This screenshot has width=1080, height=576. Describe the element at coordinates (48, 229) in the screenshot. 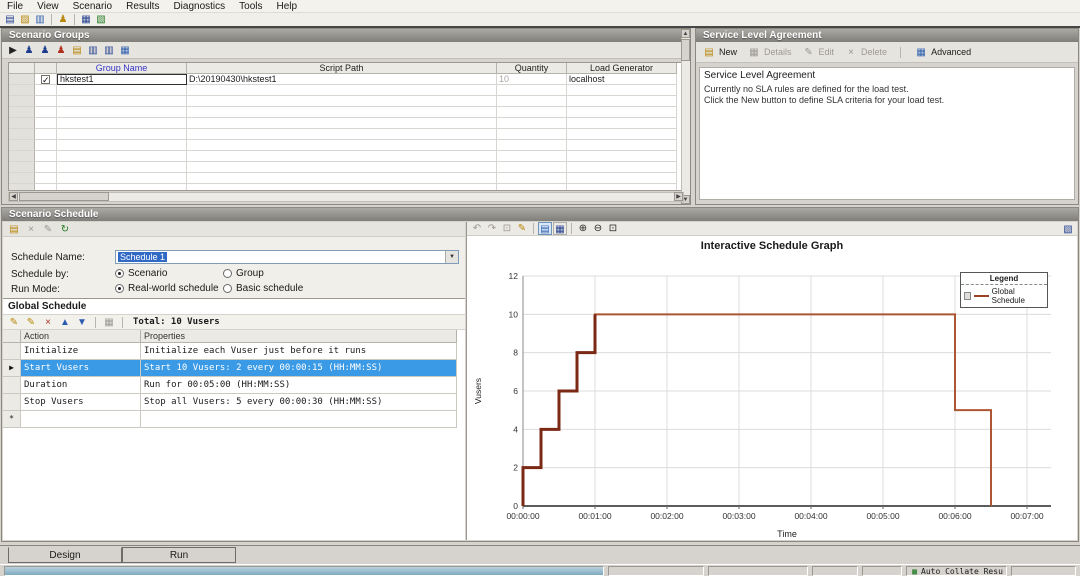

I see `rename-schedule-icon: ✎` at that location.